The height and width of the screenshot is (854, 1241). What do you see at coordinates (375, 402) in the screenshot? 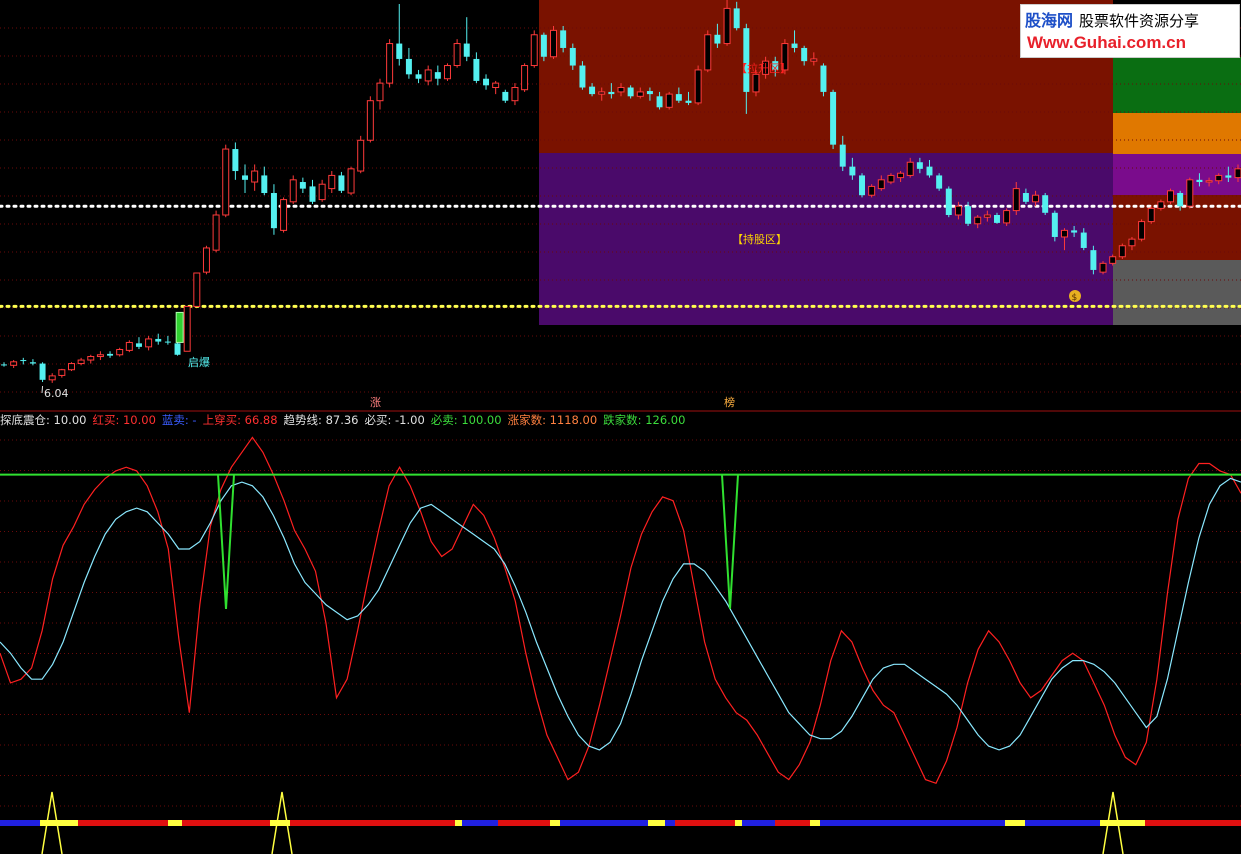
I see `axis-mark-up: 涨` at bounding box center [375, 402].